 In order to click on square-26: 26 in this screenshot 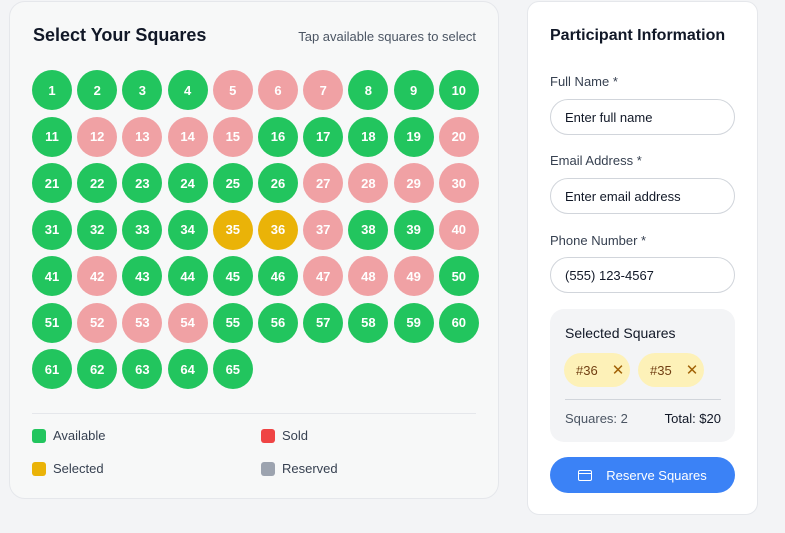, I will do `click(278, 183)`.